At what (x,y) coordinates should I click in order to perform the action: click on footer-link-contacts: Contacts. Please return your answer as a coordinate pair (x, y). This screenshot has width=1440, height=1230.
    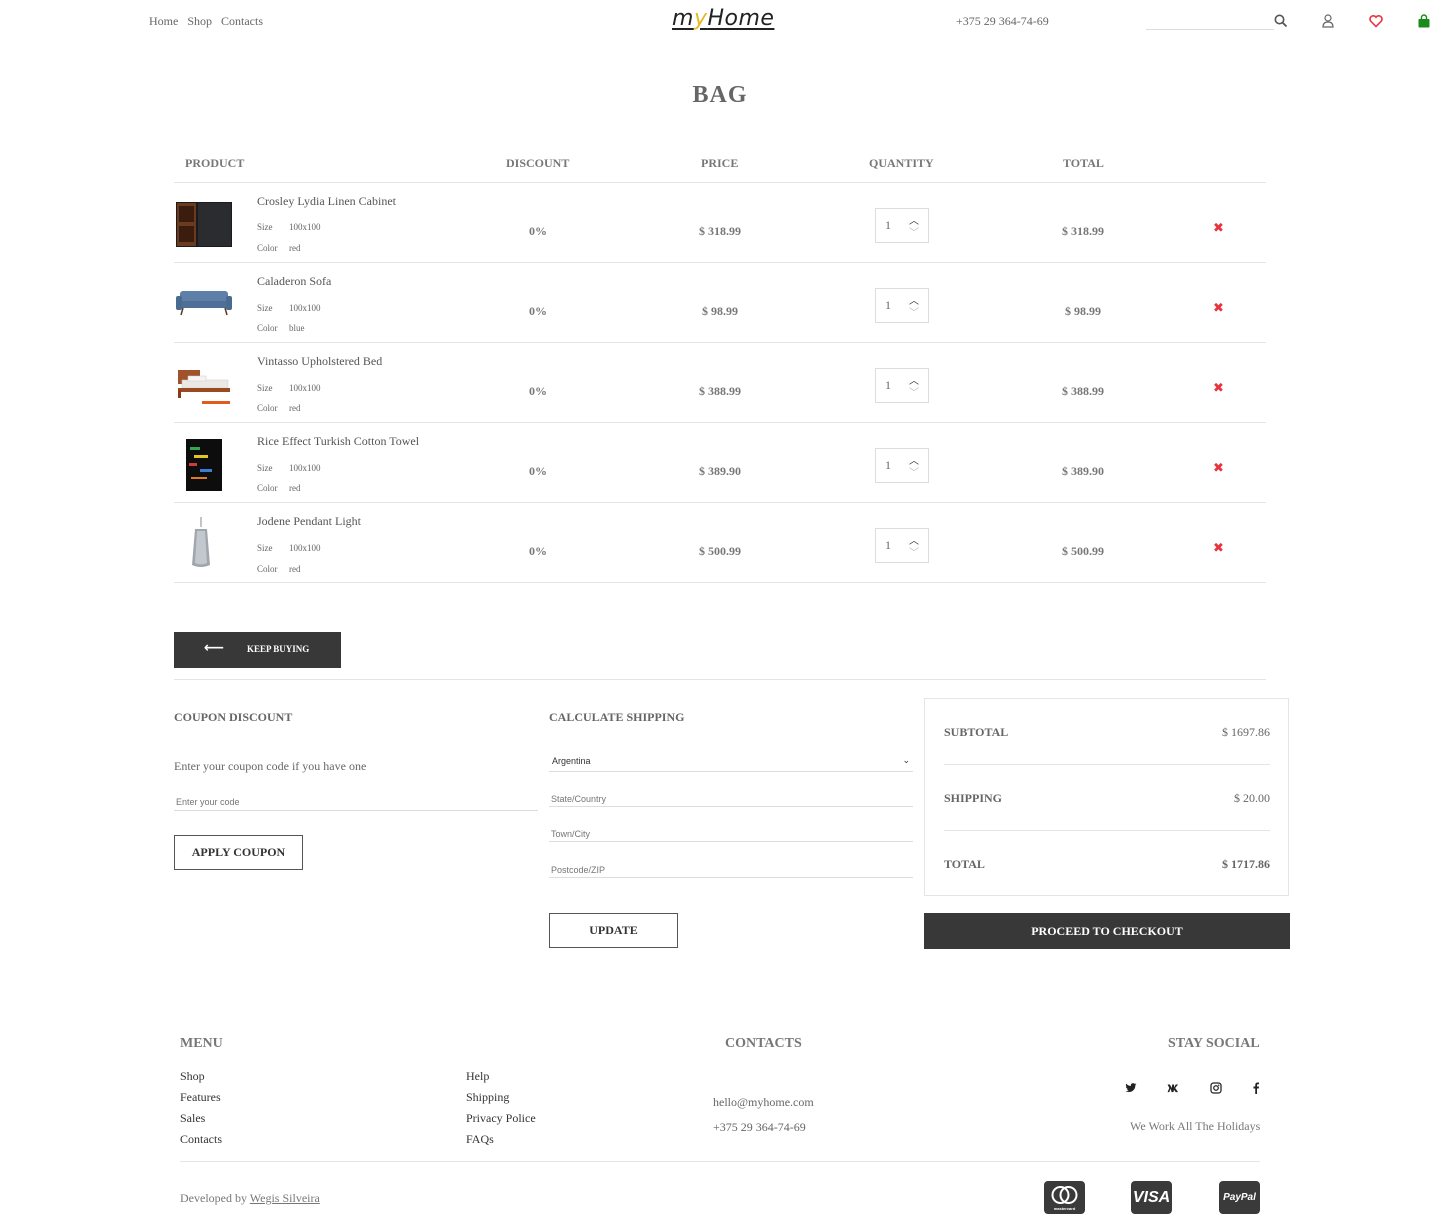
    Looking at the image, I should click on (201, 1139).